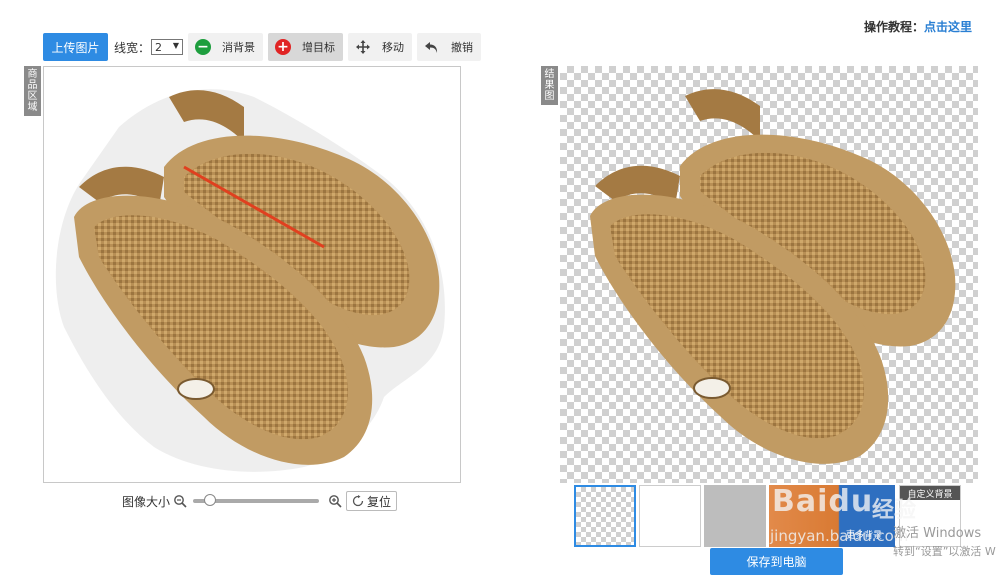  What do you see at coordinates (605, 516) in the screenshot?
I see `swatch-transparent` at bounding box center [605, 516].